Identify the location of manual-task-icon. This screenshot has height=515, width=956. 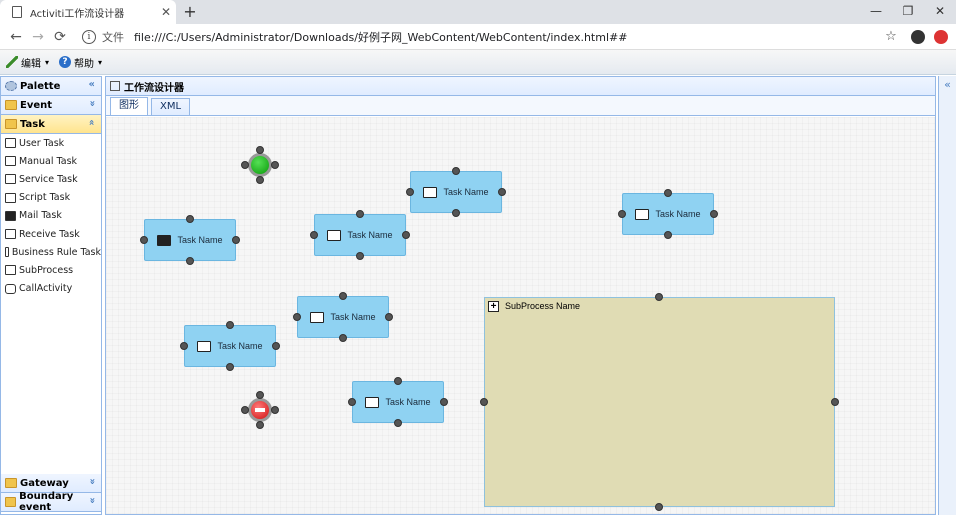
(10, 161).